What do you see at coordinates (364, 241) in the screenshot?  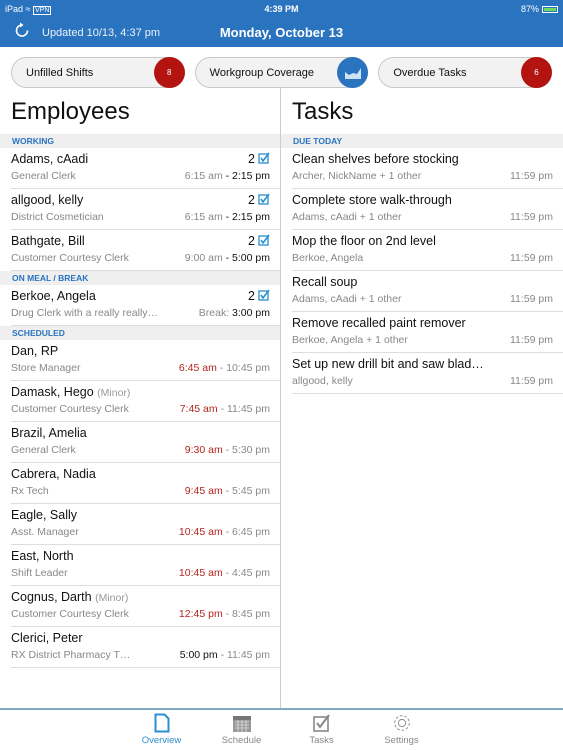 I see `task-title: Mop the floor on 2nd level` at bounding box center [364, 241].